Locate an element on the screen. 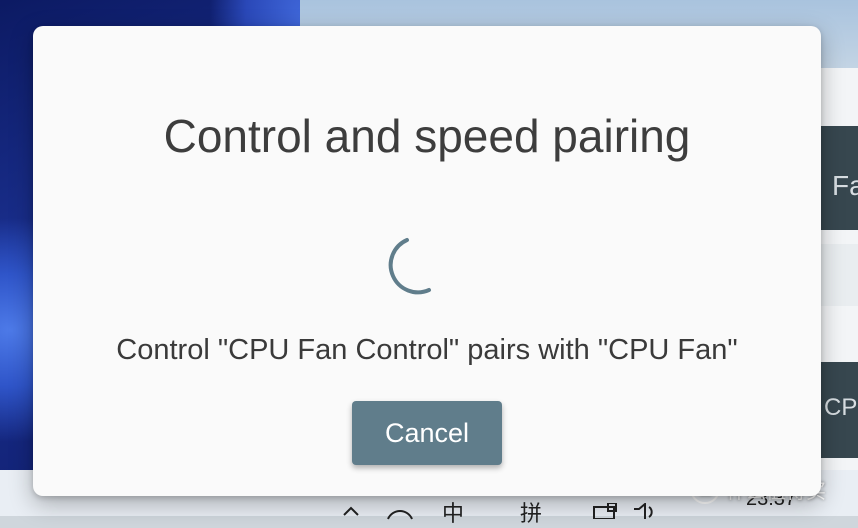 The width and height of the screenshot is (858, 528). dialog-title: Control and speed pairing is located at coordinates (427, 136).